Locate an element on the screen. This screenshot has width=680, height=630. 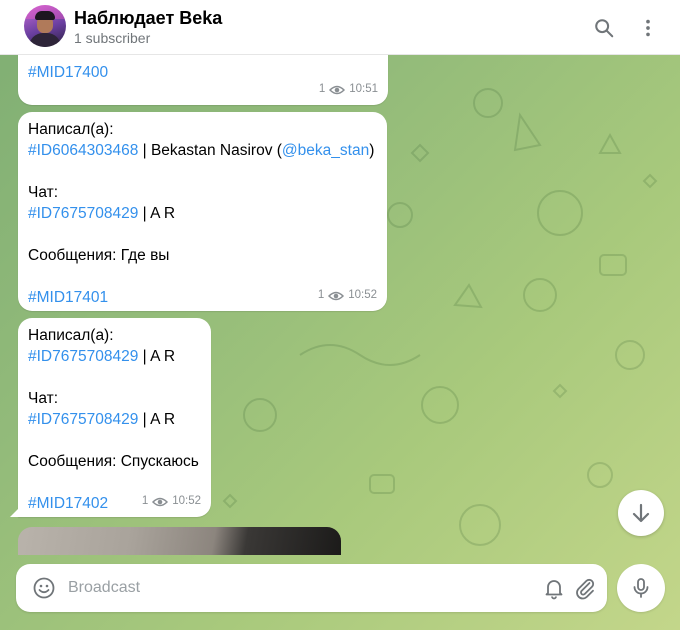
attach-icon is located at coordinates (585, 588).